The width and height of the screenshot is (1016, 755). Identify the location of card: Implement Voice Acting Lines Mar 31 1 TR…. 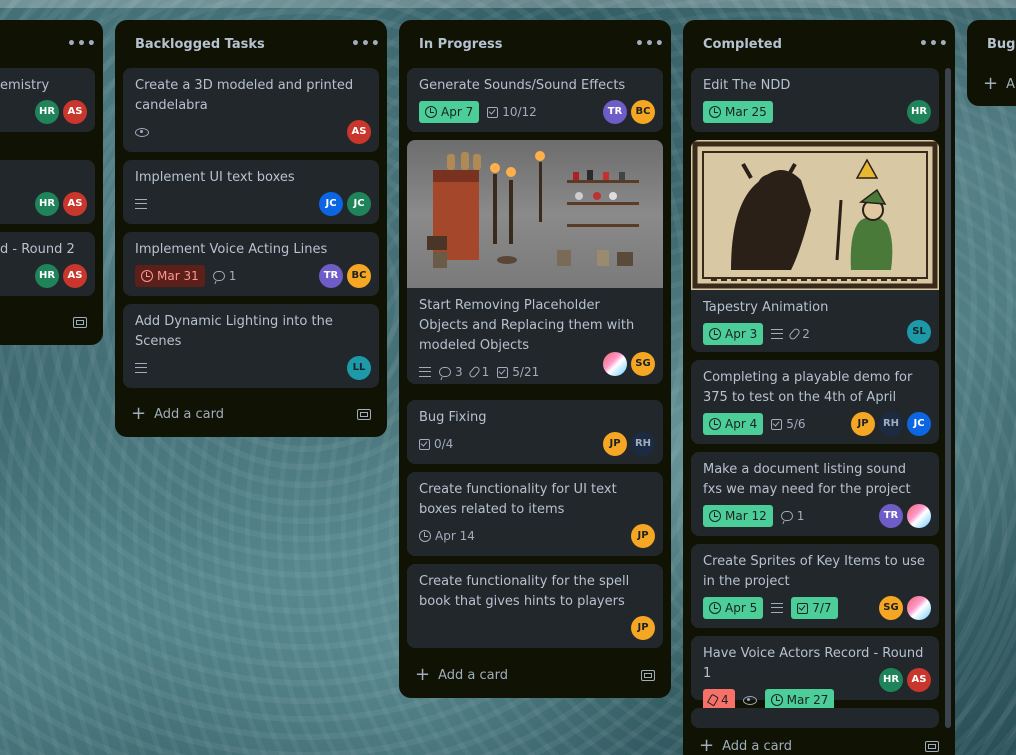
(251, 264).